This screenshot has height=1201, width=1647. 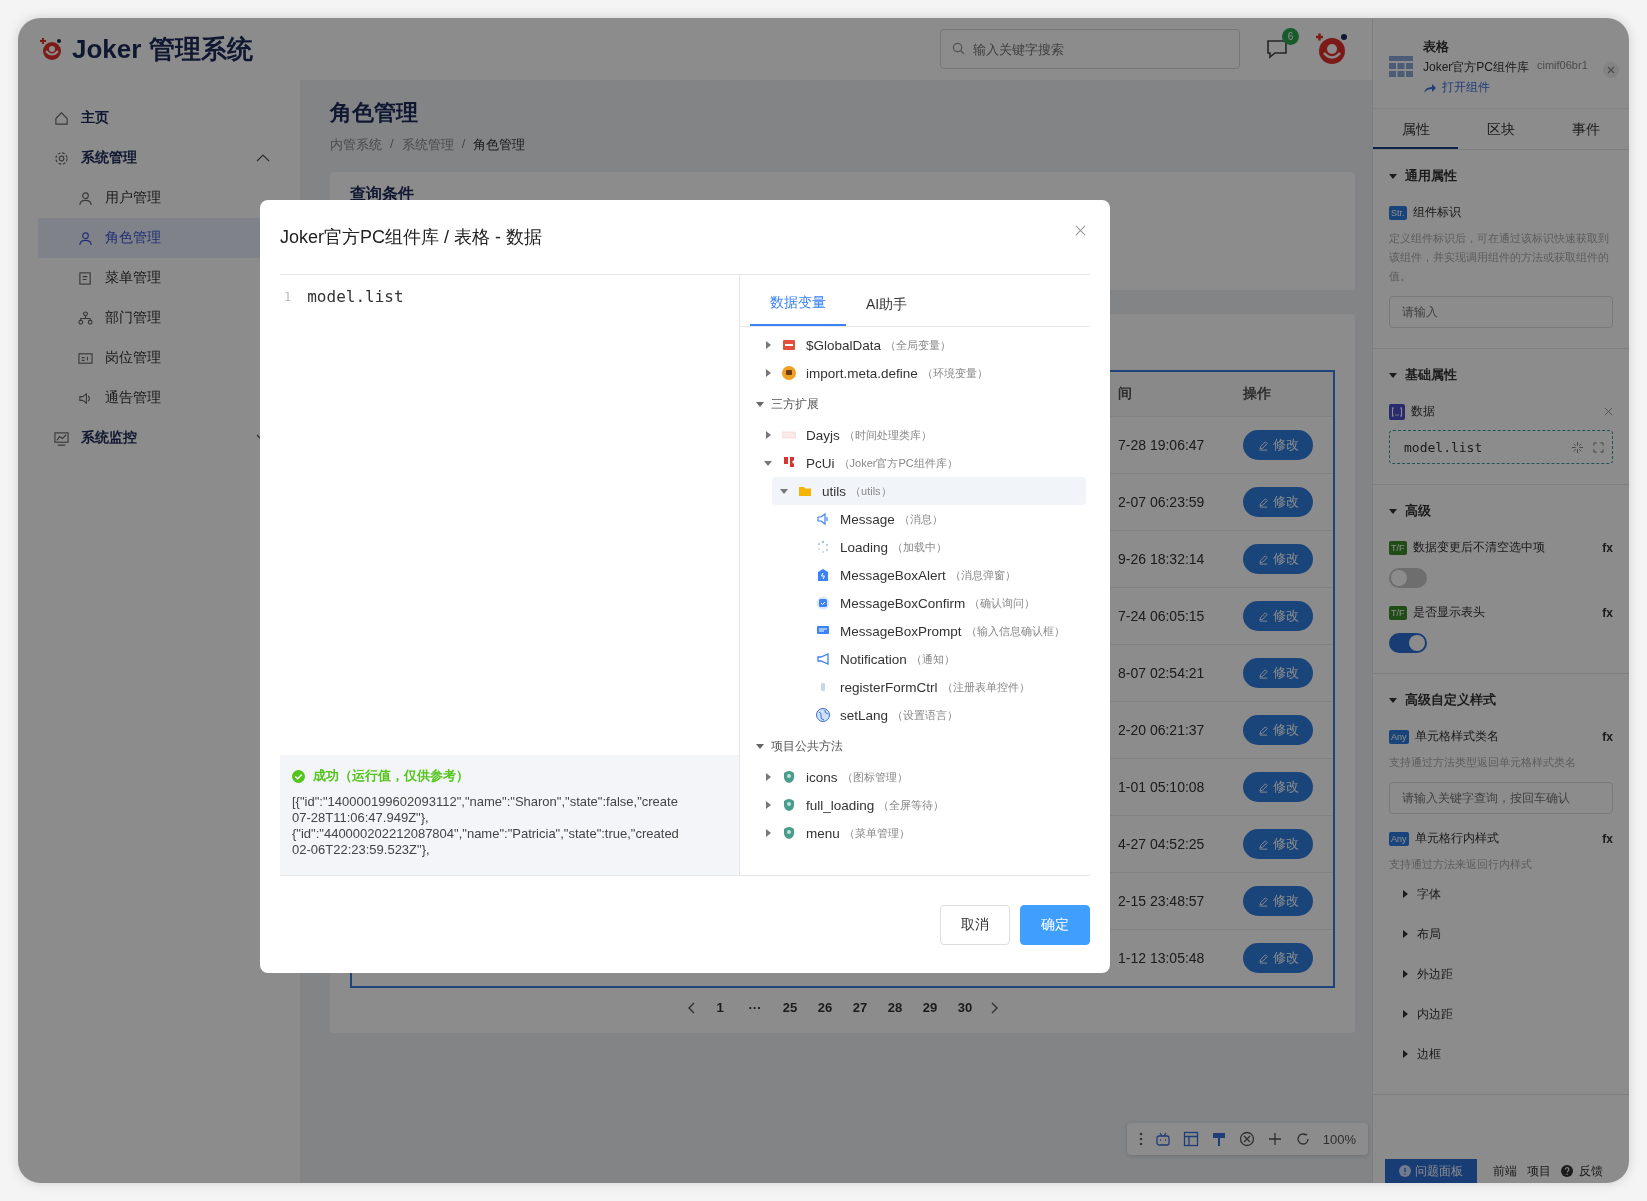 What do you see at coordinates (975, 924) in the screenshot?
I see `cancel-button: 取消` at bounding box center [975, 924].